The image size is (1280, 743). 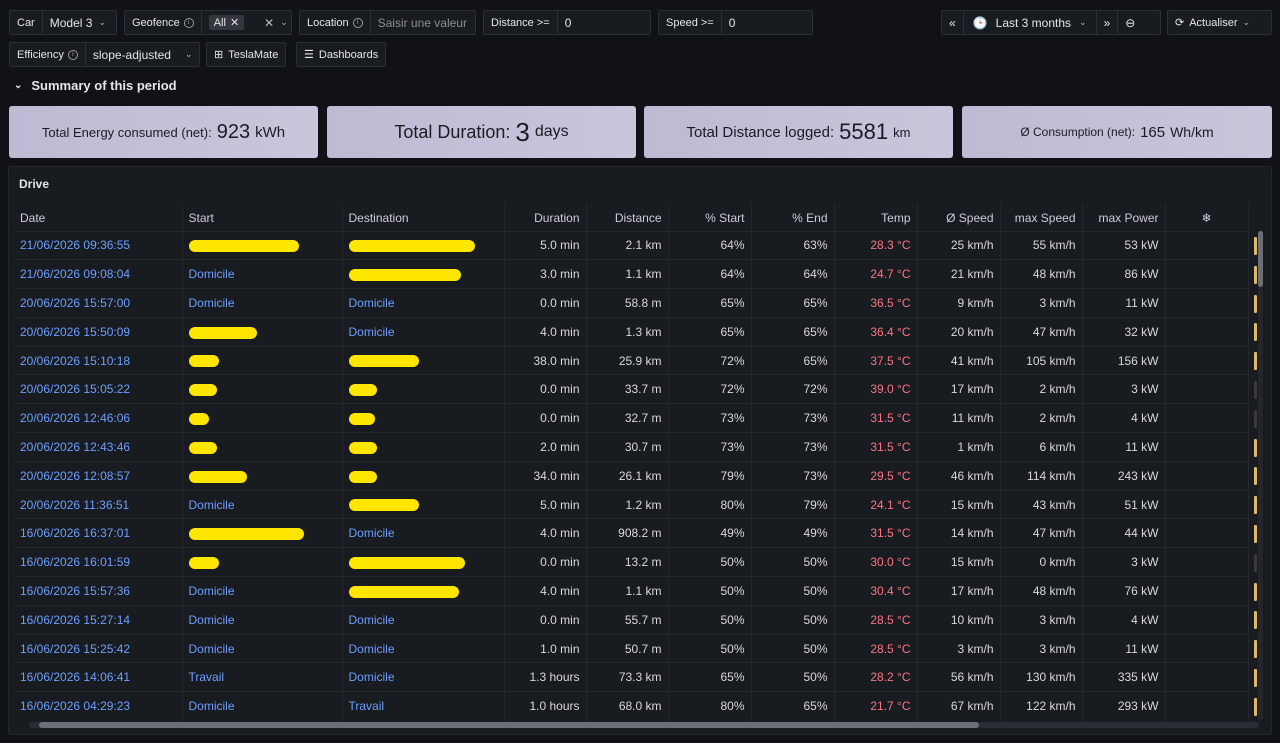 I want to click on row-date-link: 20/06/2026 15:05:22, so click(x=98, y=389).